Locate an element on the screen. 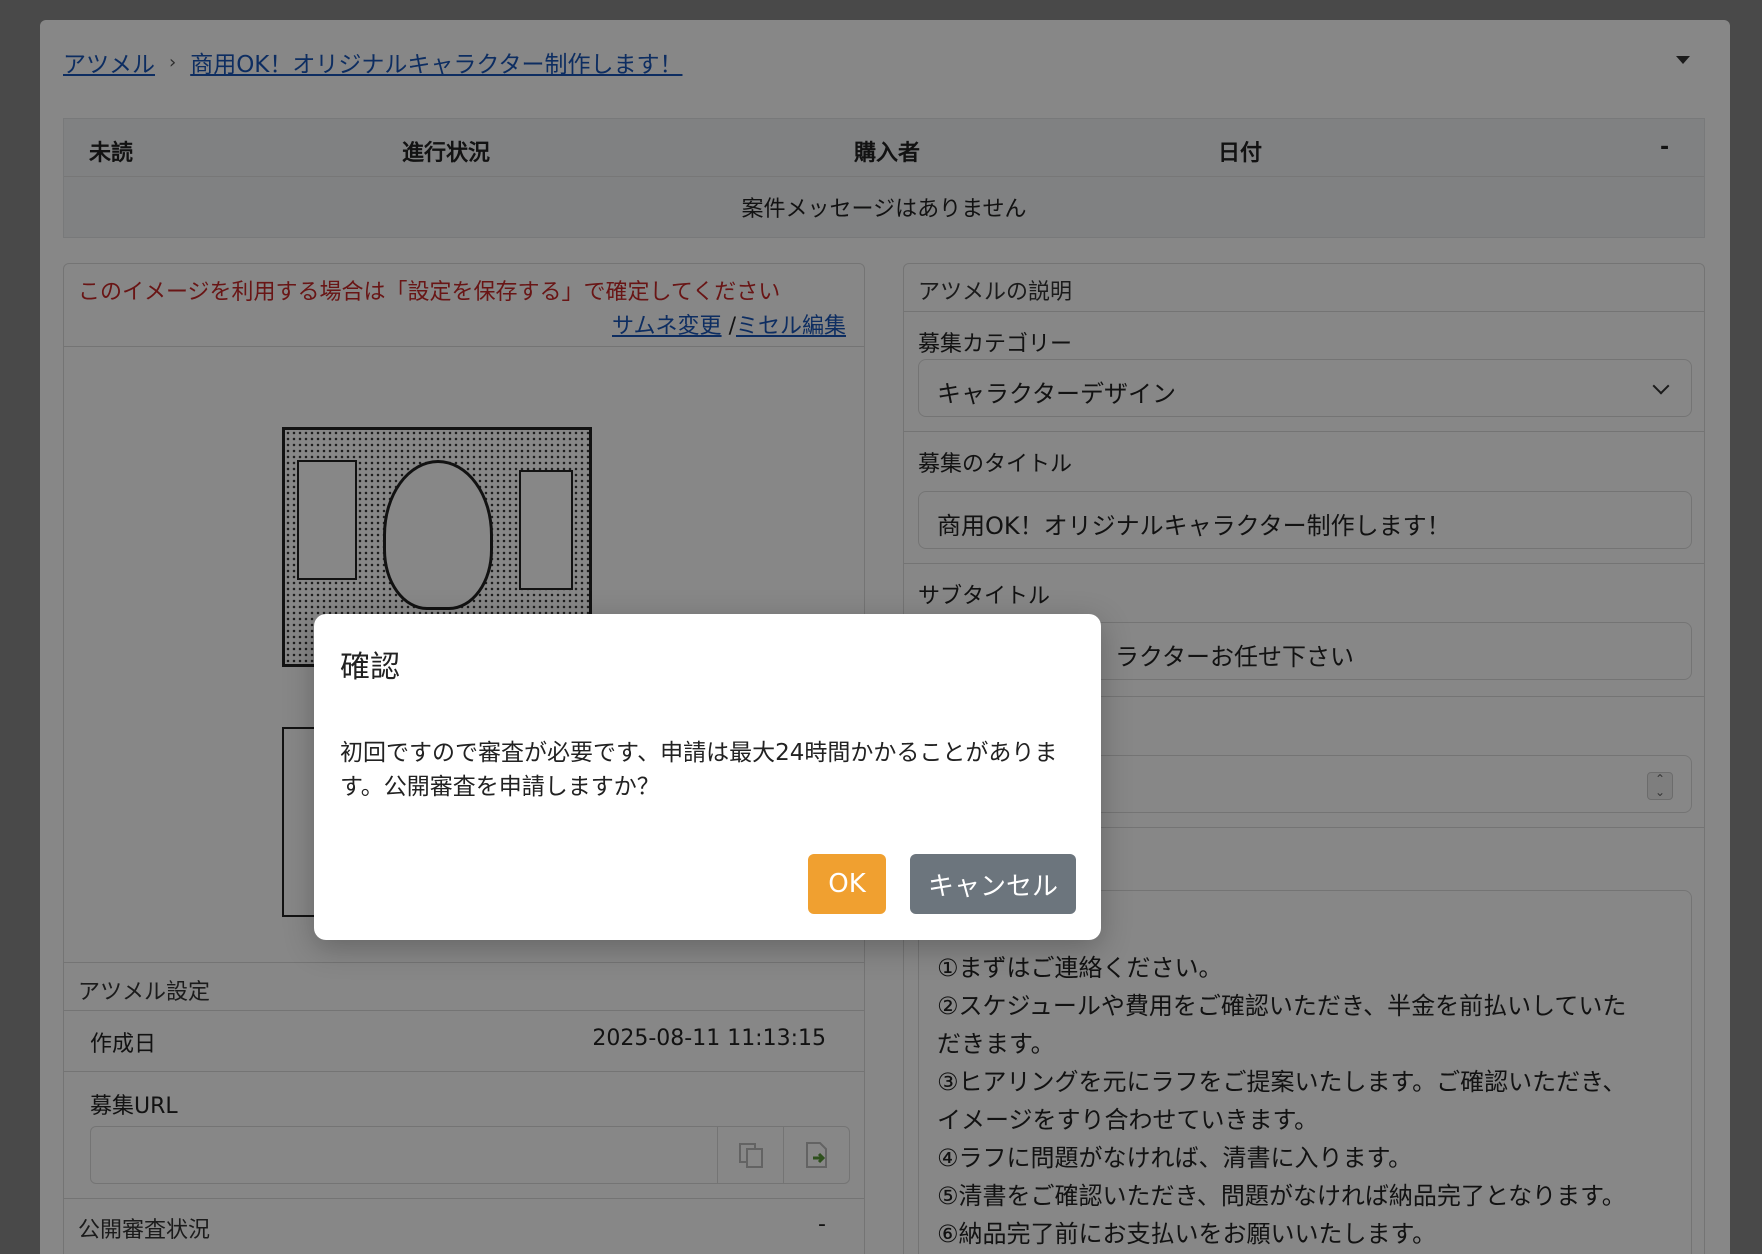 This screenshot has height=1254, width=1762. dialog-title: 確認 is located at coordinates (370, 667).